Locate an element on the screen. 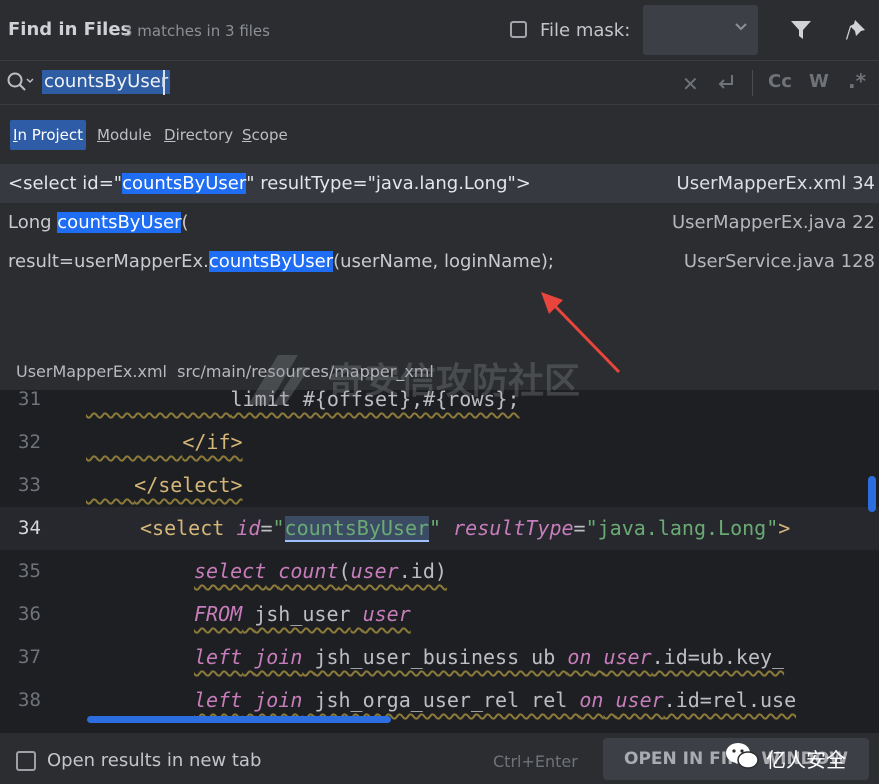  result-code: Long countsByUser( is located at coordinates (98, 222).